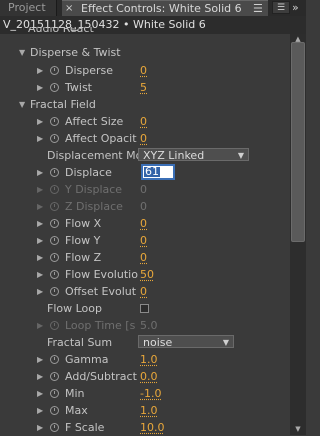 Image resolution: width=320 pixels, height=436 pixels. I want to click on selected-text: 61, so click(152, 171).